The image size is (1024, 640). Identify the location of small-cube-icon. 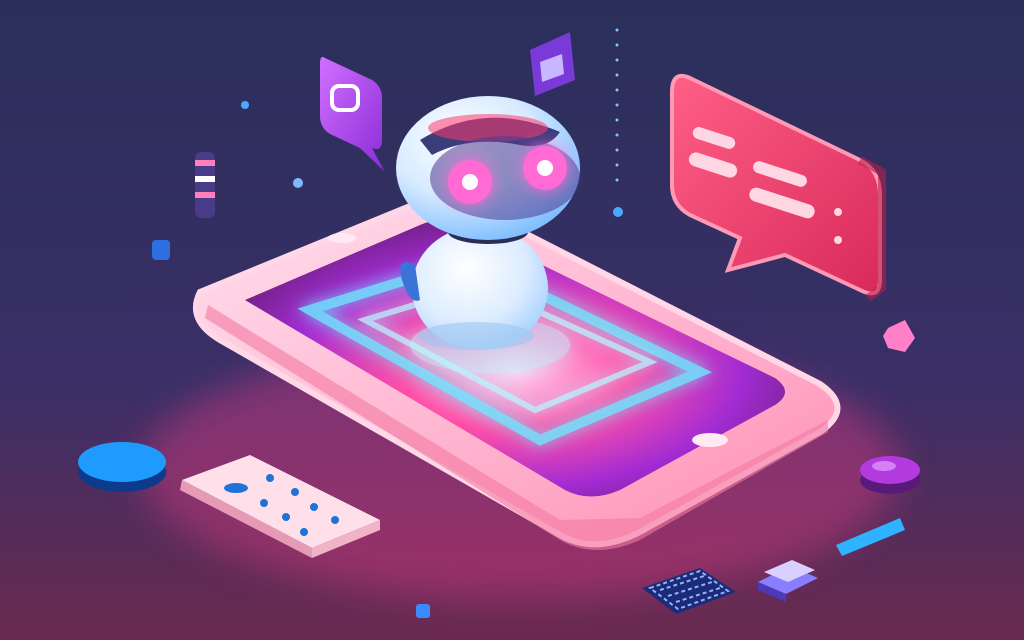
(423, 611).